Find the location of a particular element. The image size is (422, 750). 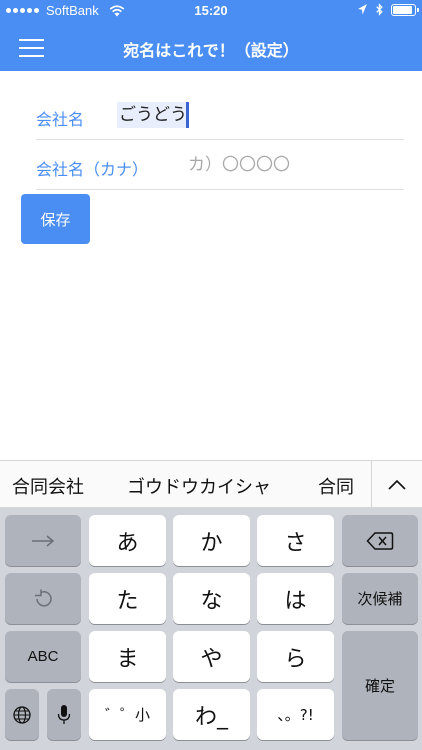

arrow-right-key is located at coordinates (43, 540).